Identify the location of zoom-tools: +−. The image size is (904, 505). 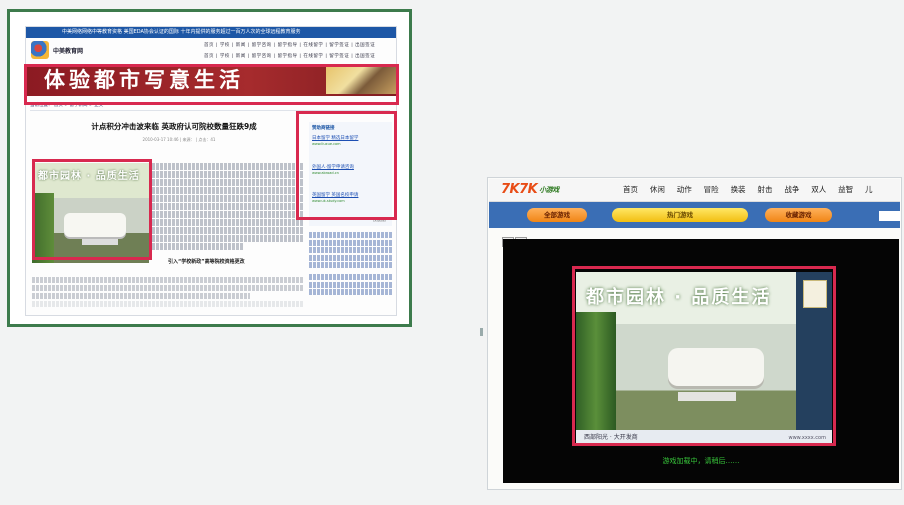
(515, 238).